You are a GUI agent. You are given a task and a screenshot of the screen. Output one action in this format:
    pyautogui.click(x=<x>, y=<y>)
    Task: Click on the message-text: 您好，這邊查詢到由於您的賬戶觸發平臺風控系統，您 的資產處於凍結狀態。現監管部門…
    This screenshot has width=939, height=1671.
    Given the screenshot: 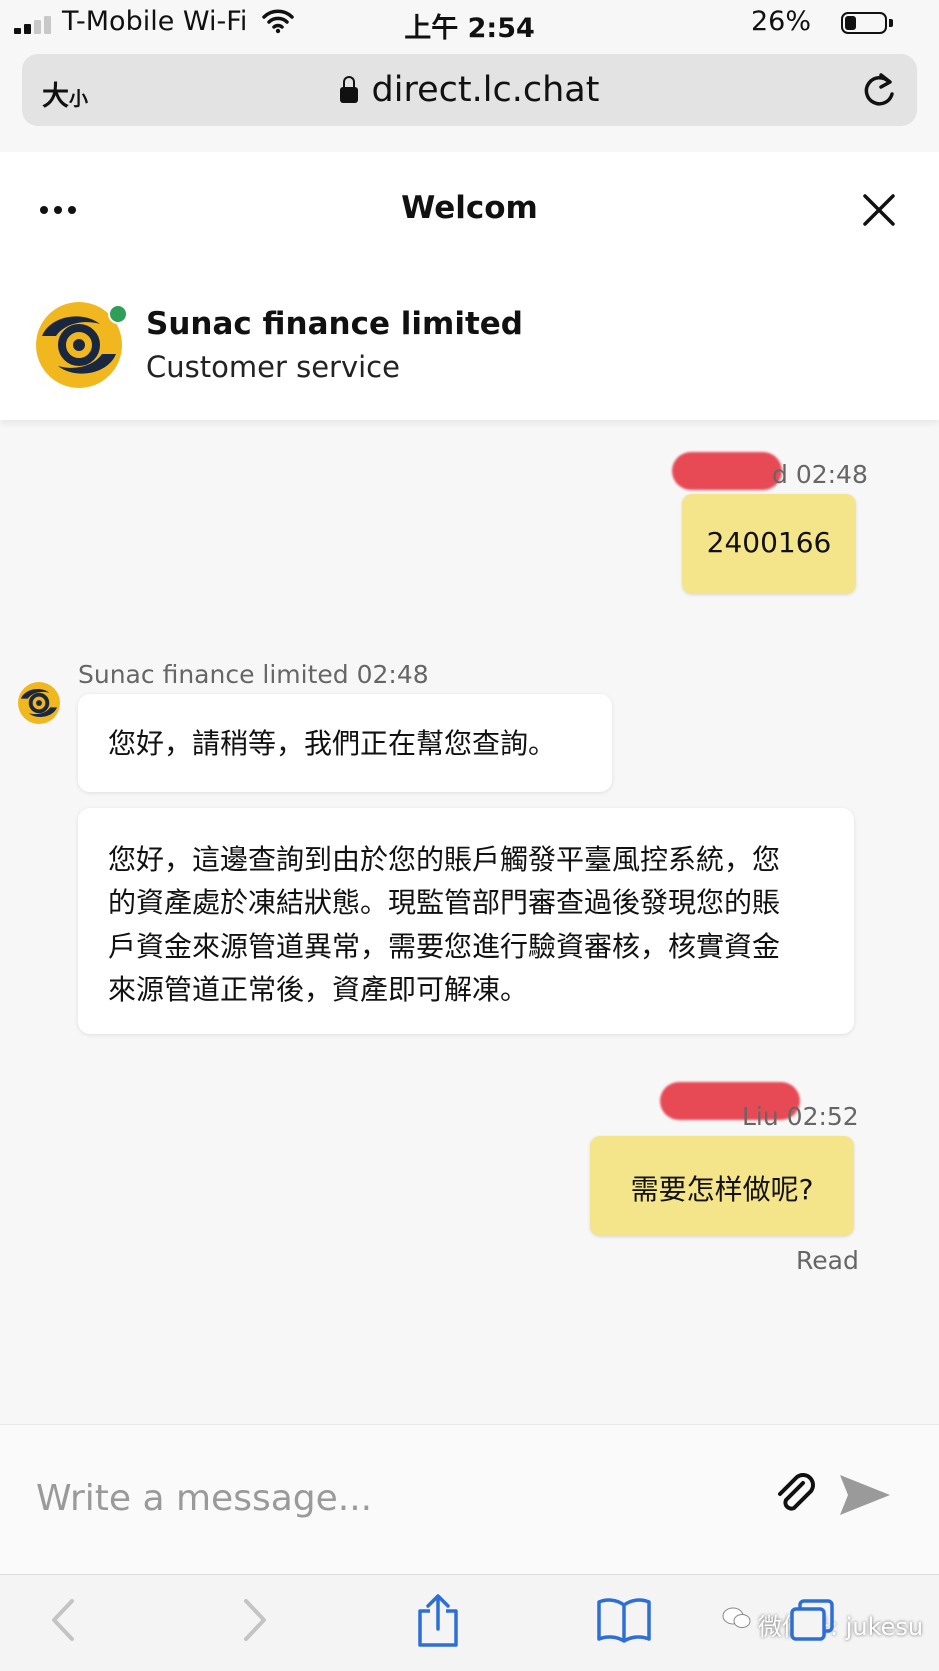 What is the action you would take?
    pyautogui.click(x=444, y=925)
    